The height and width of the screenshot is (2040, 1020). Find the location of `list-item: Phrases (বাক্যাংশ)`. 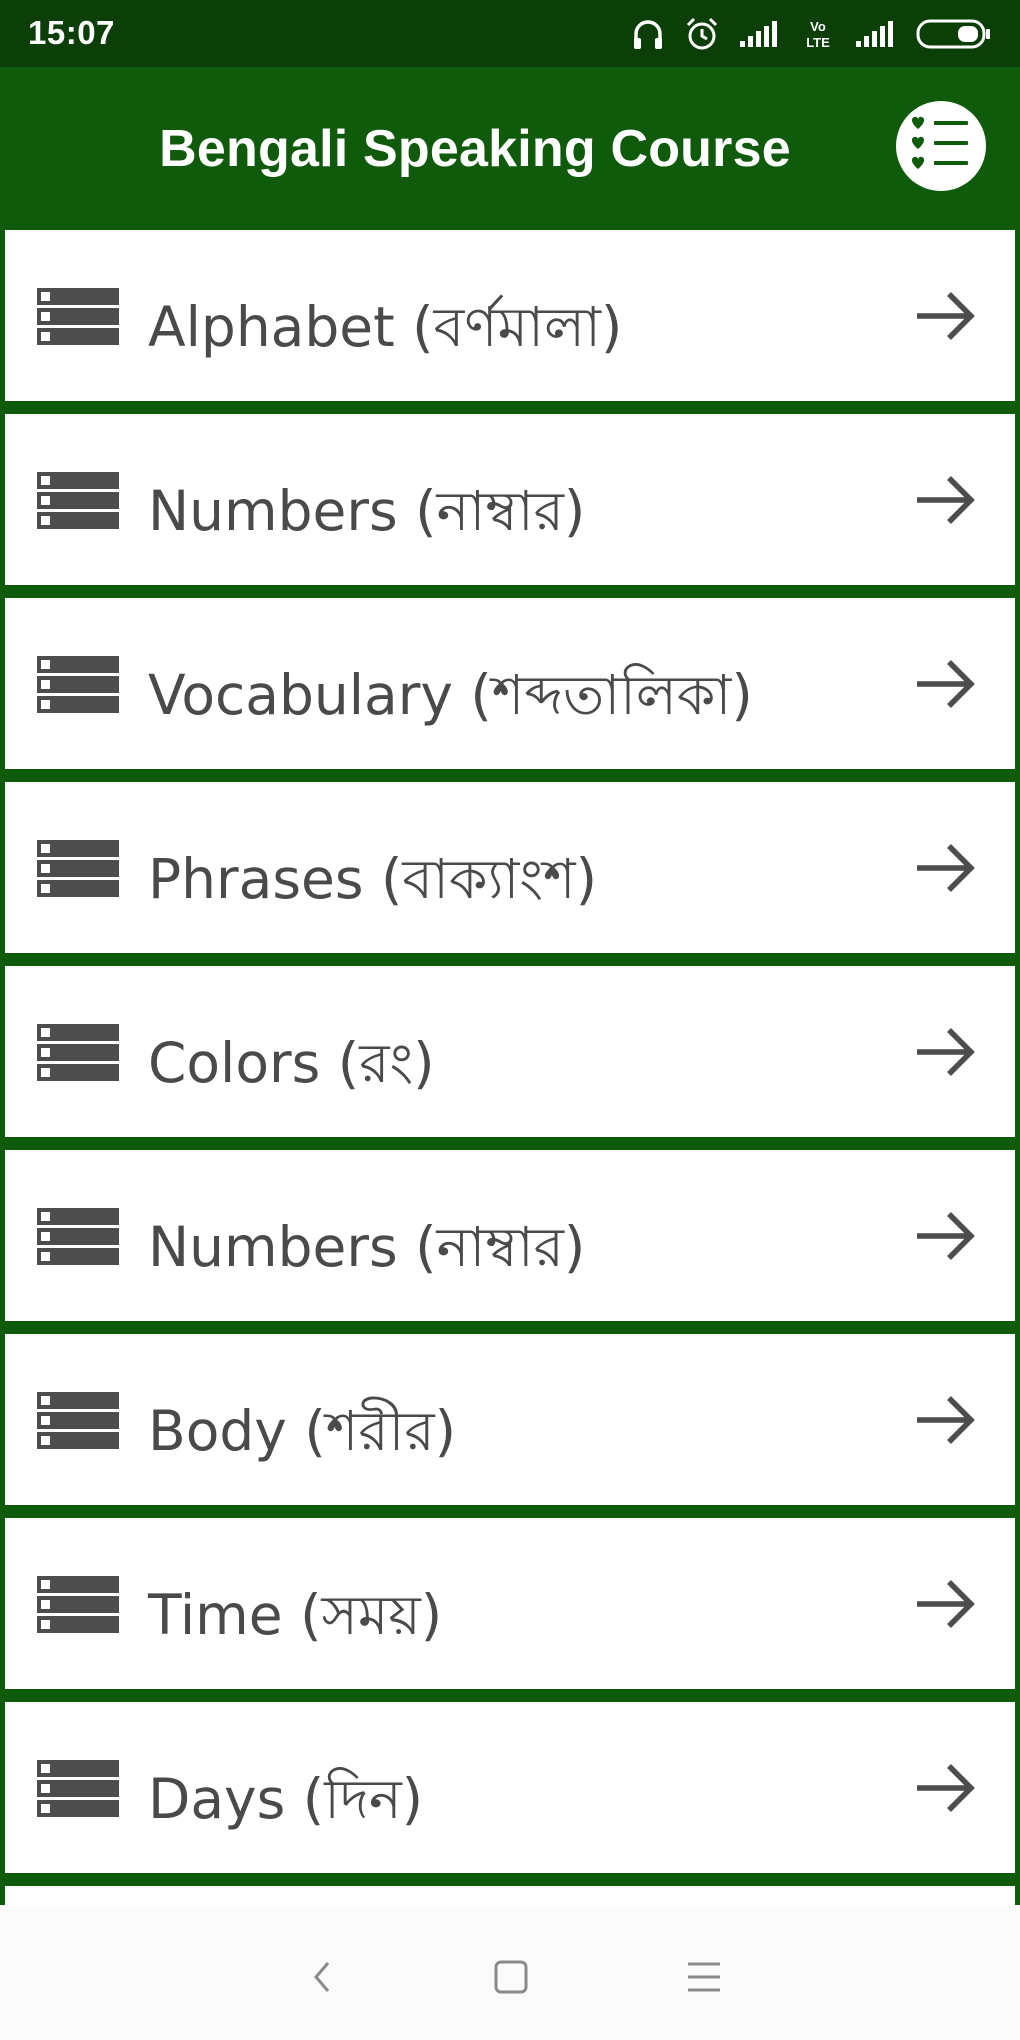

list-item: Phrases (বাক্যাংশ) is located at coordinates (510, 867).